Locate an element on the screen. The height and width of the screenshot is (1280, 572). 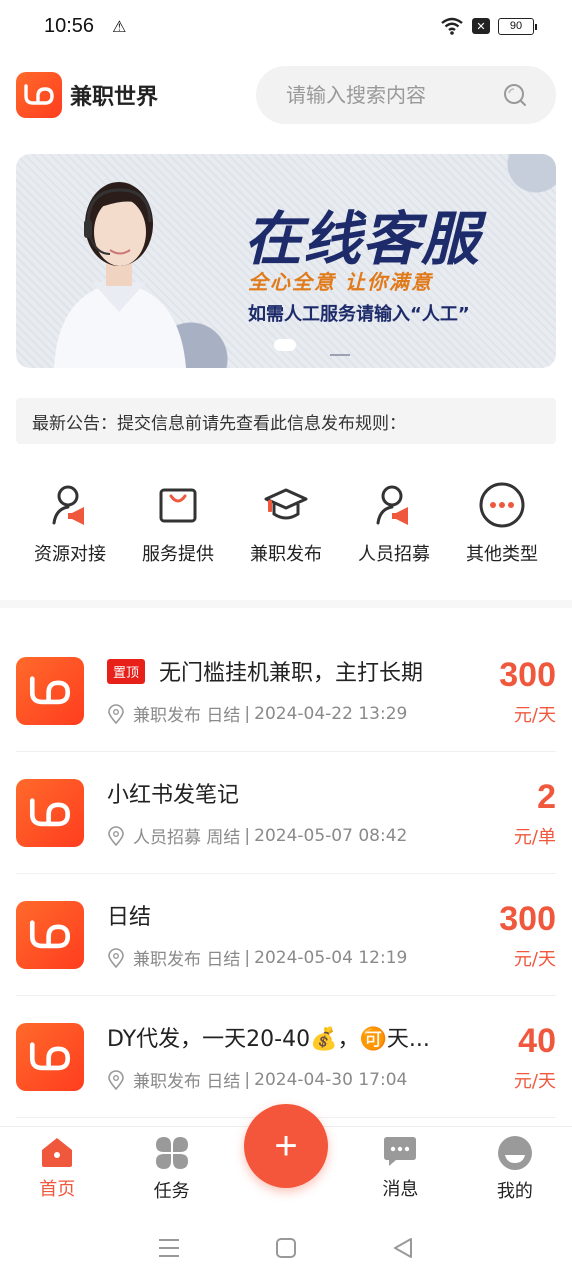
category-grid: 资源对接 服务提供 兼职发布 人员招募 其他类型 is located at coordinates (286, 522).